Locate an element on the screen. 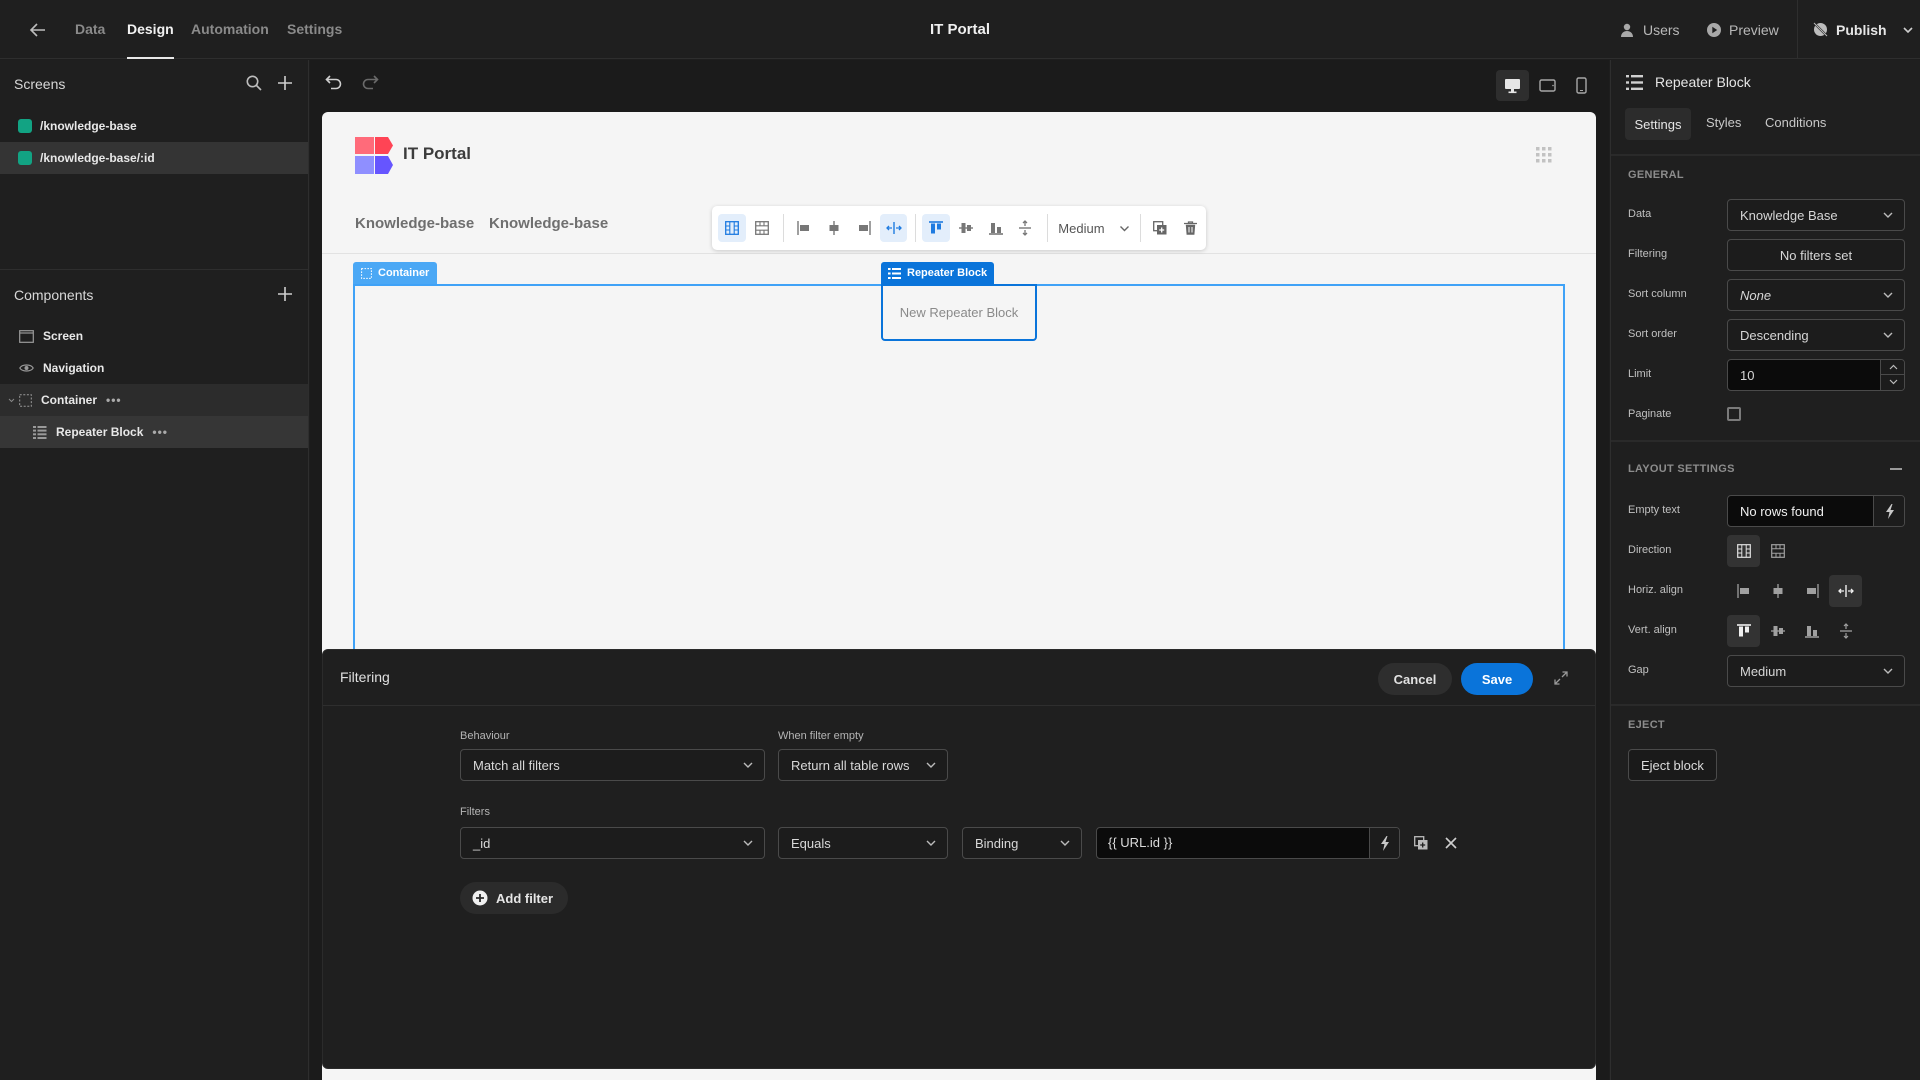 The image size is (1920, 1080). component-label: Navigation is located at coordinates (74, 368).